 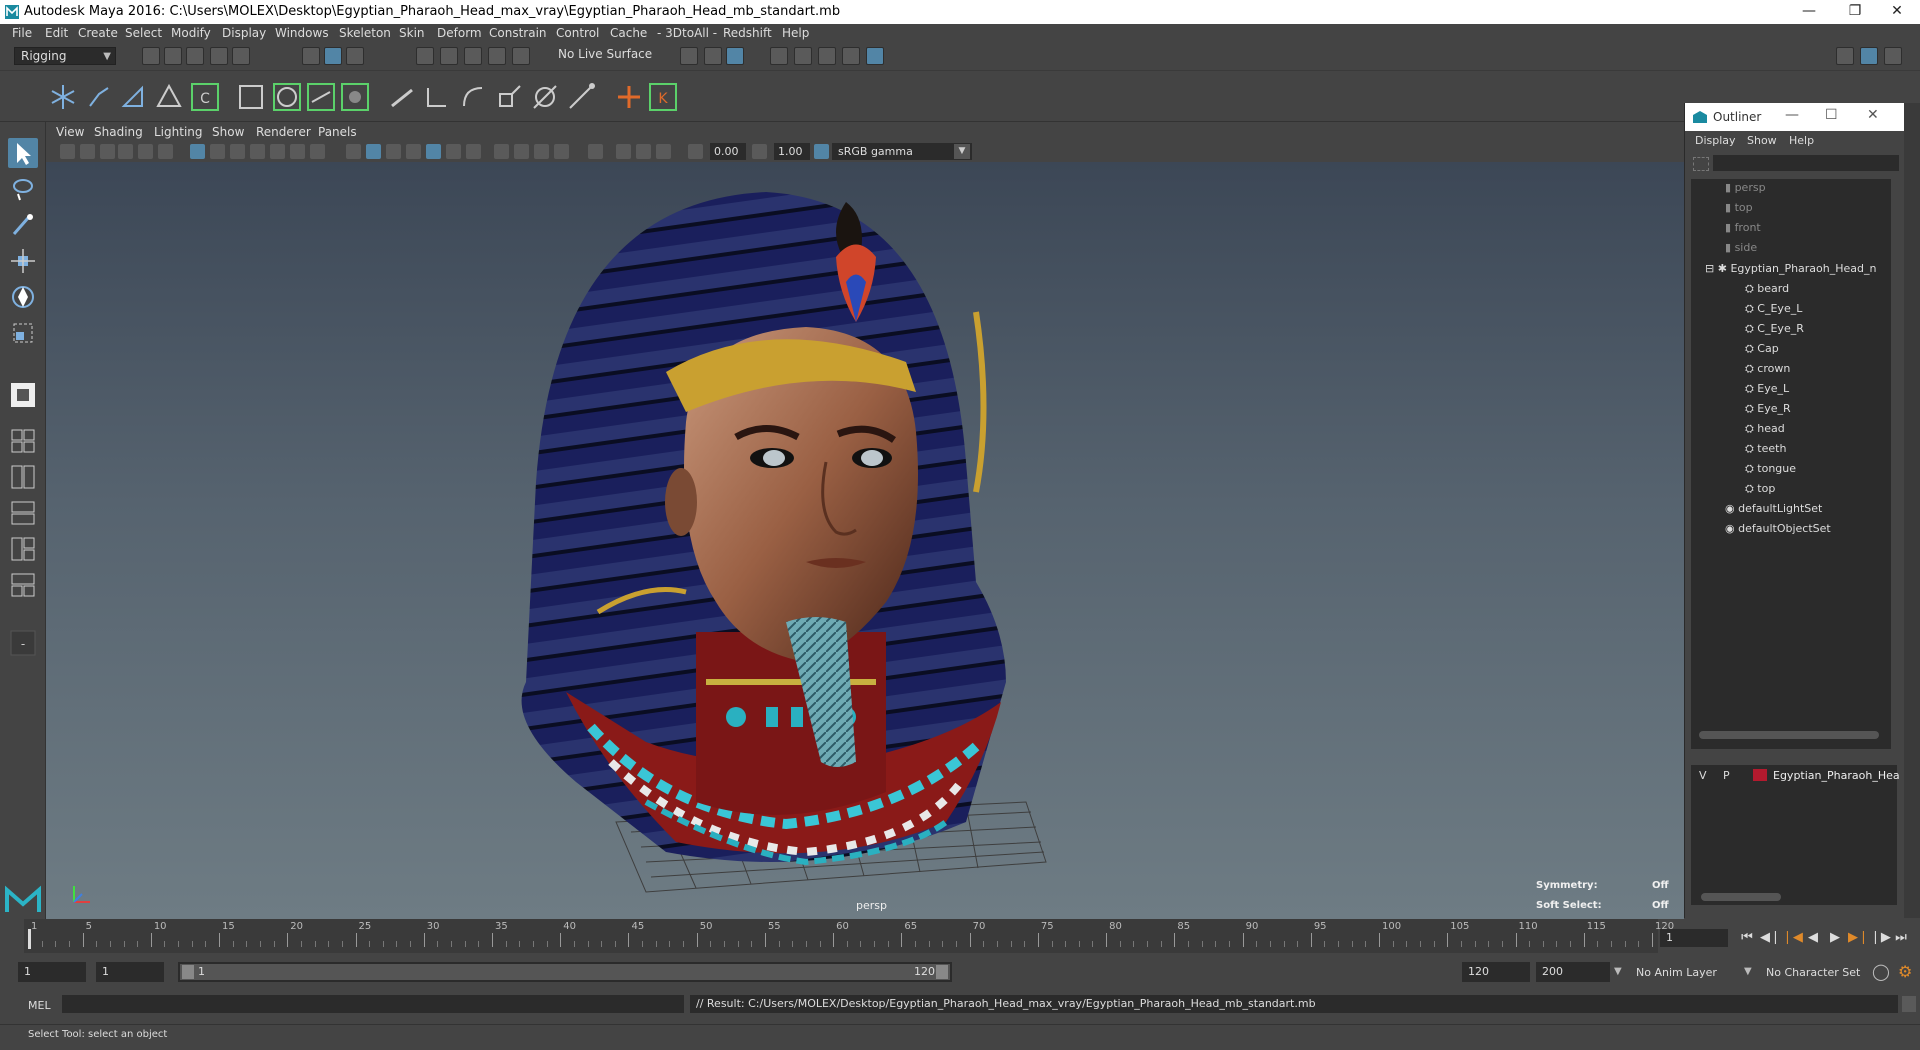 What do you see at coordinates (337, 132) in the screenshot?
I see `panel-menu-panels: Panels` at bounding box center [337, 132].